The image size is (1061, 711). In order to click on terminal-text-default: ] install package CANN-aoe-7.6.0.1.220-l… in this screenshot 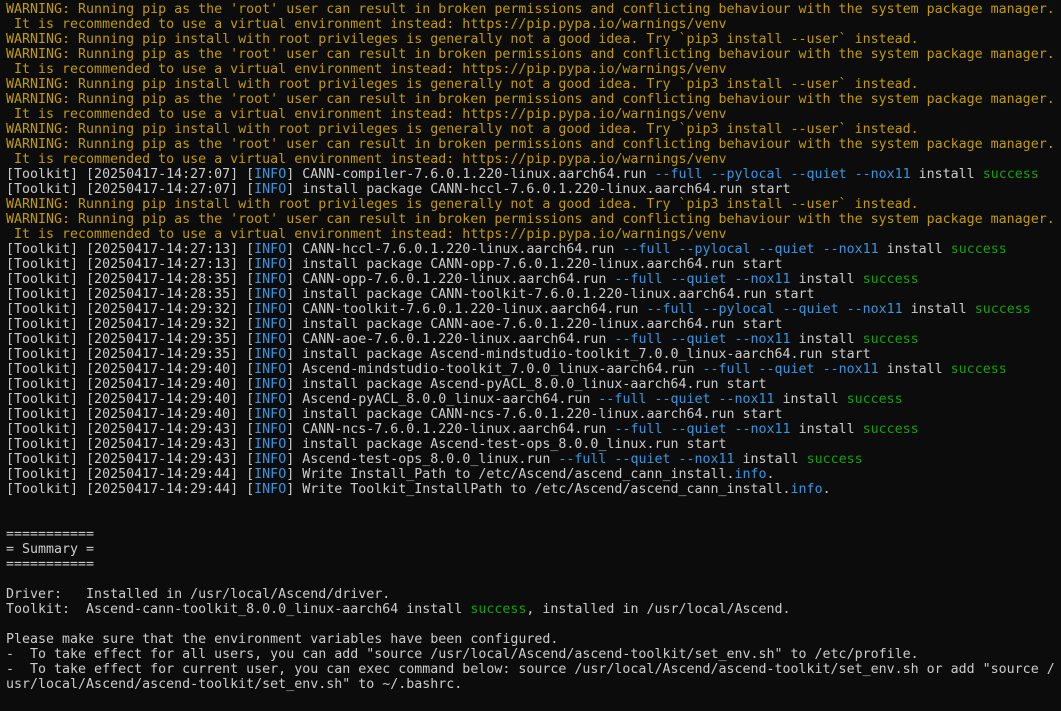, I will do `click(534, 324)`.